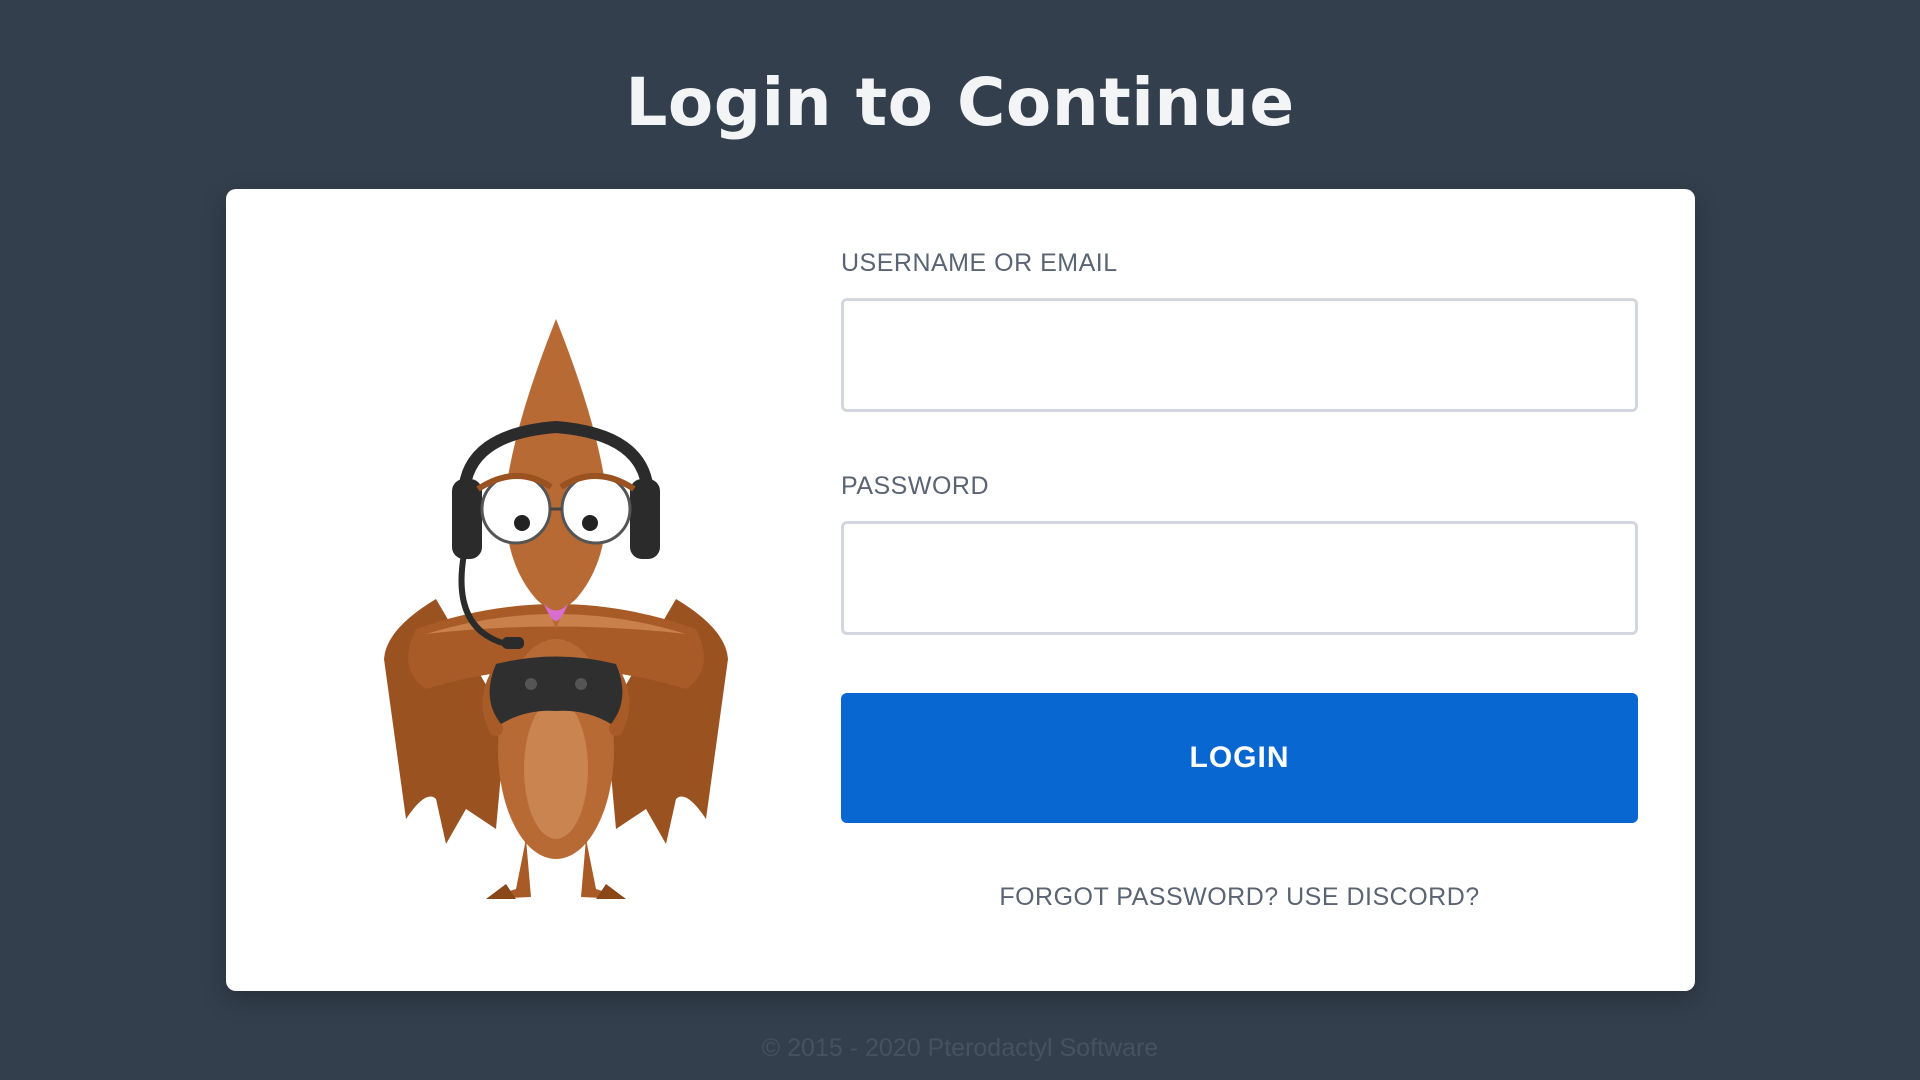  Describe the element at coordinates (1239, 897) in the screenshot. I see `forgot-password-link: FORGOT PASSWORD? USE DISCORD?` at that location.